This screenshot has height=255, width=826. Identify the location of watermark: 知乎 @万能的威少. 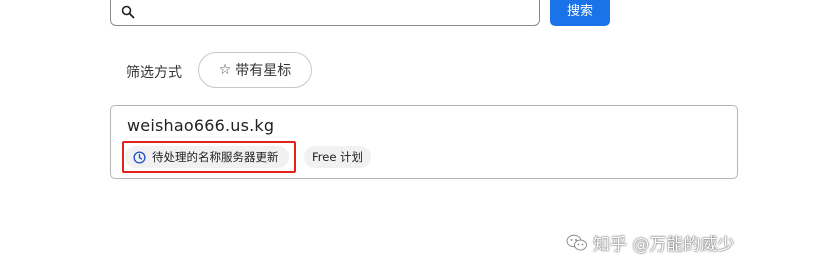
(650, 242).